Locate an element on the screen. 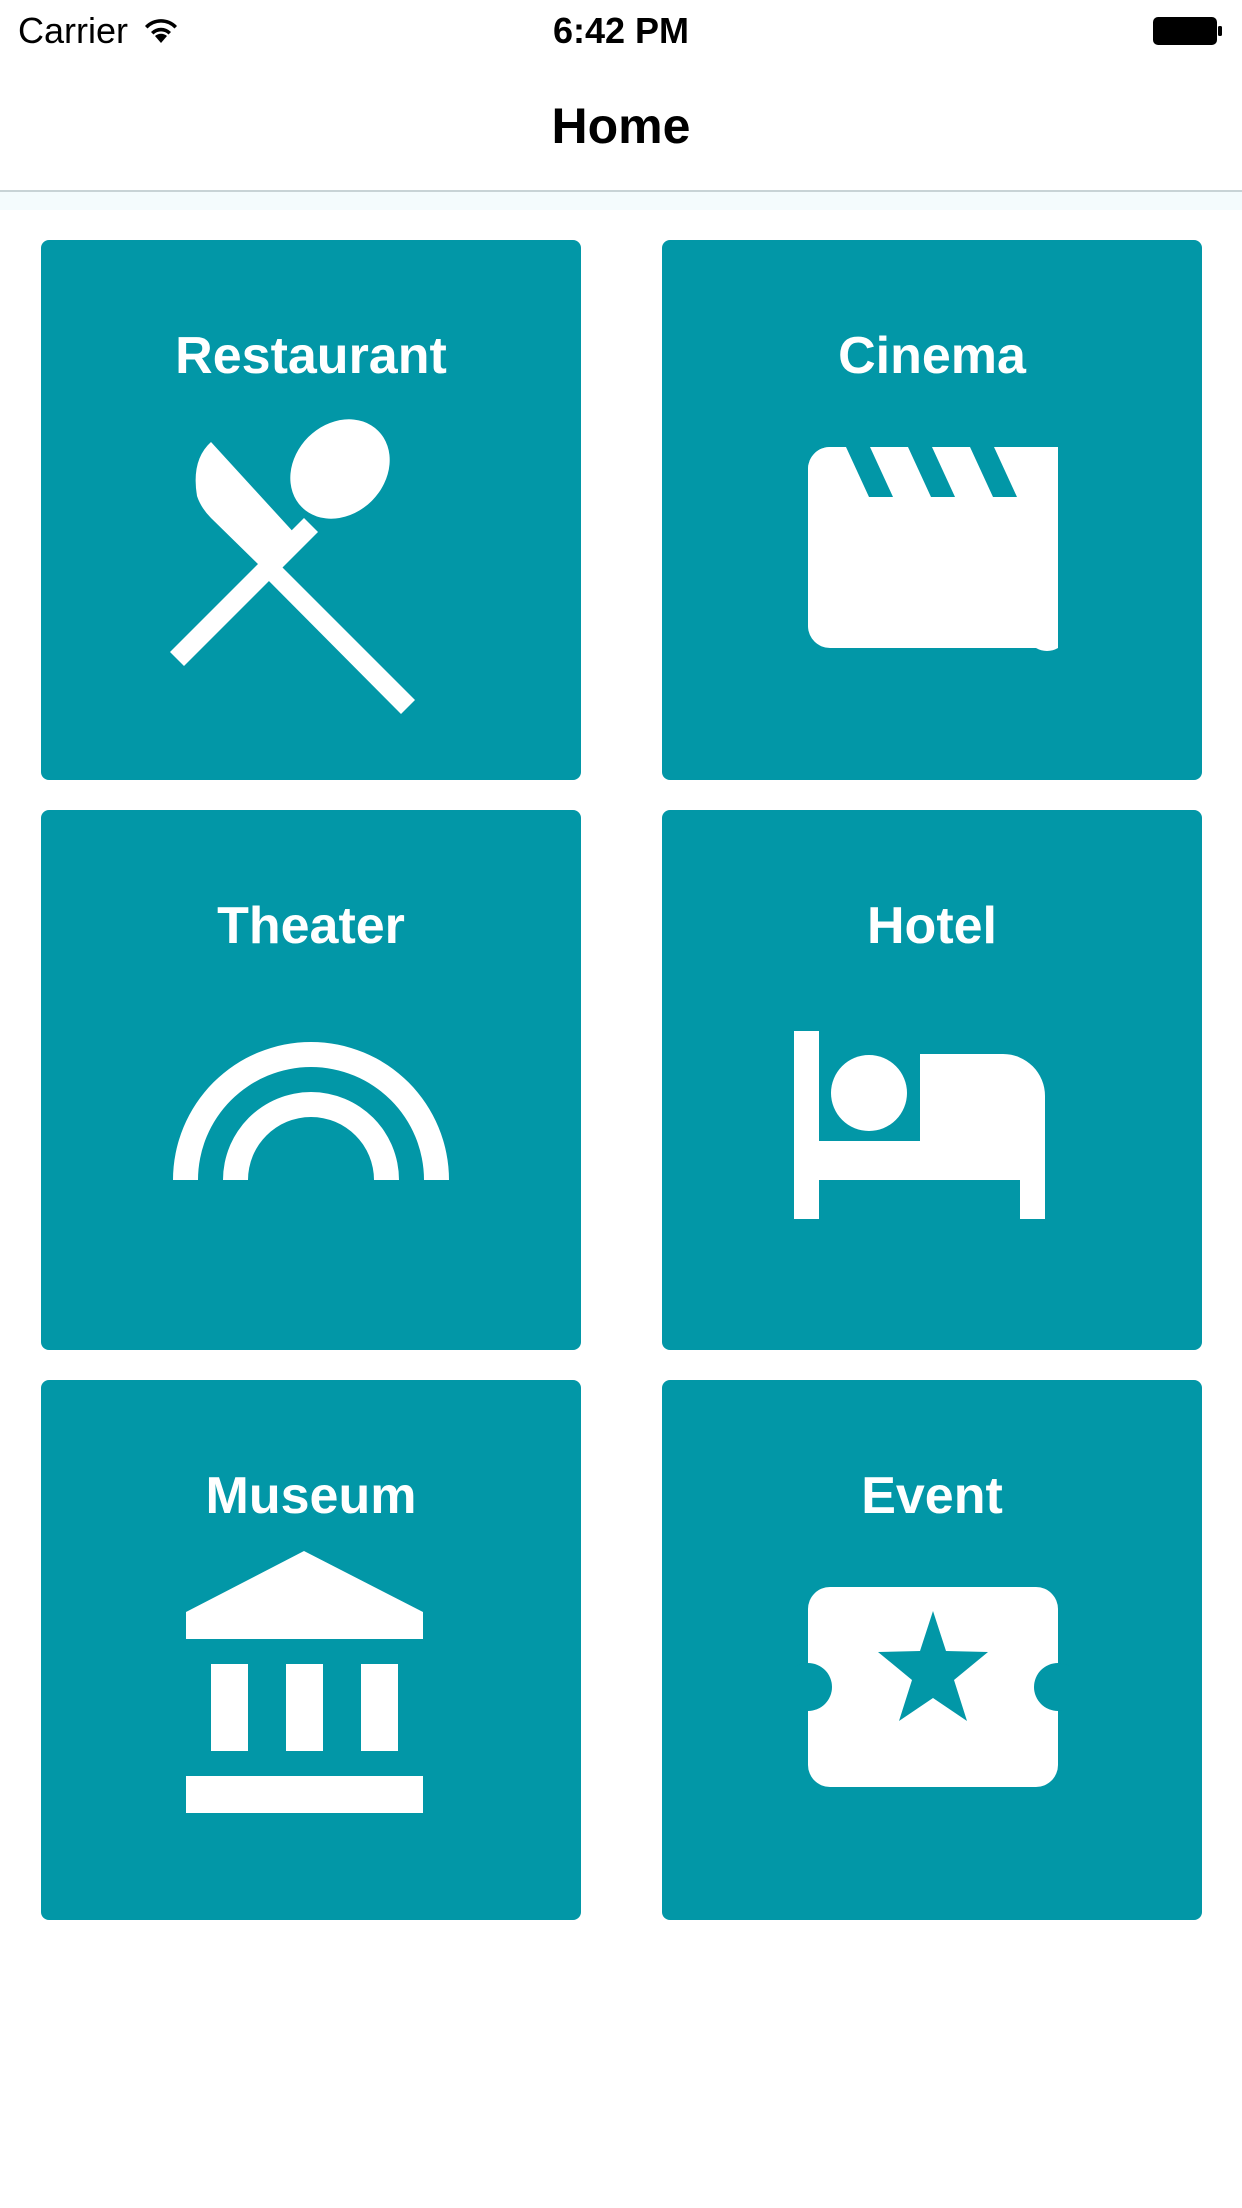  tile-theater: Theater is located at coordinates (311, 1080).